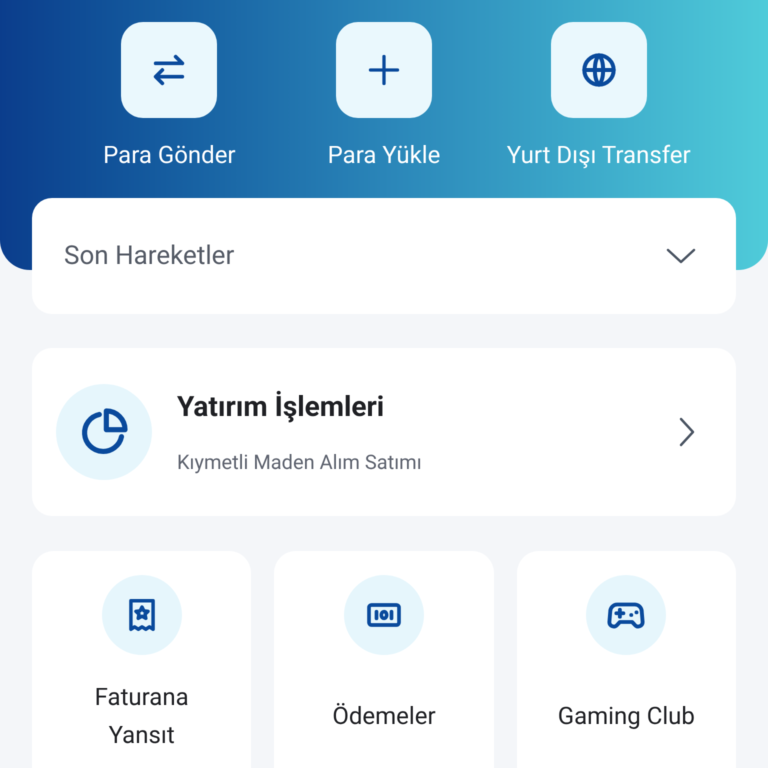 The image size is (768, 768). Describe the element at coordinates (384, 256) in the screenshot. I see `recent-transactions-panel: Son Hareketler` at that location.